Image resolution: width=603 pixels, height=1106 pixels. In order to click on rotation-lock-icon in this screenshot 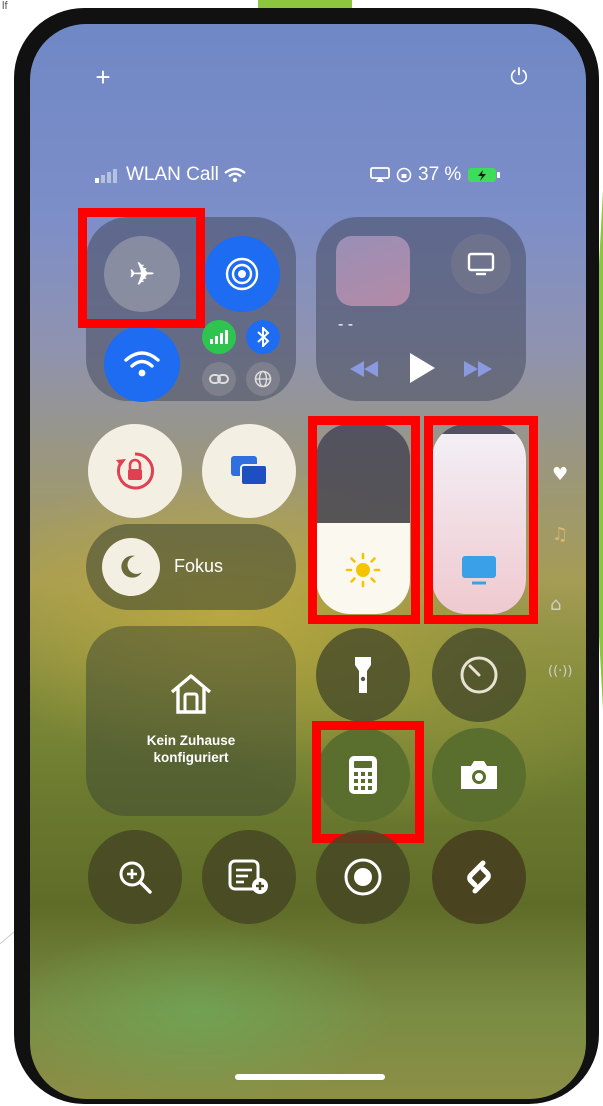, I will do `click(135, 471)`.